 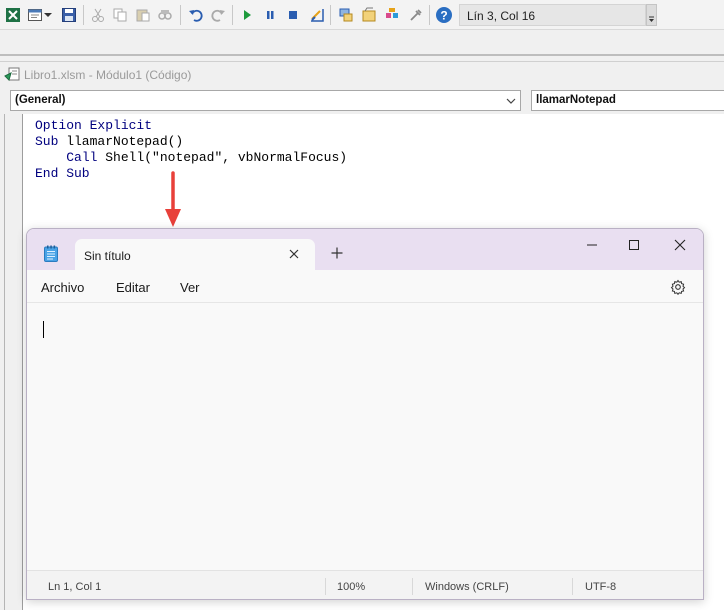 What do you see at coordinates (317, 15) in the screenshot?
I see `design-mode-icon` at bounding box center [317, 15].